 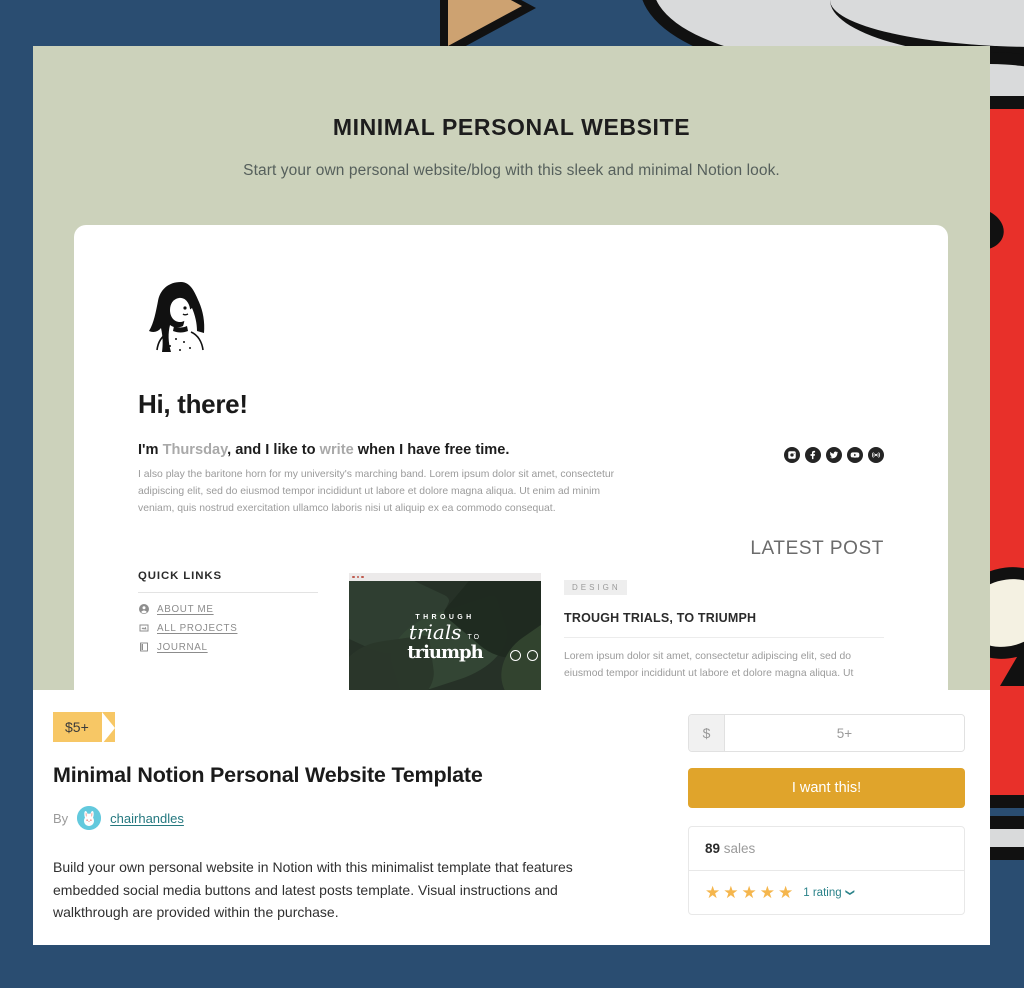 I want to click on social-links, so click(x=834, y=455).